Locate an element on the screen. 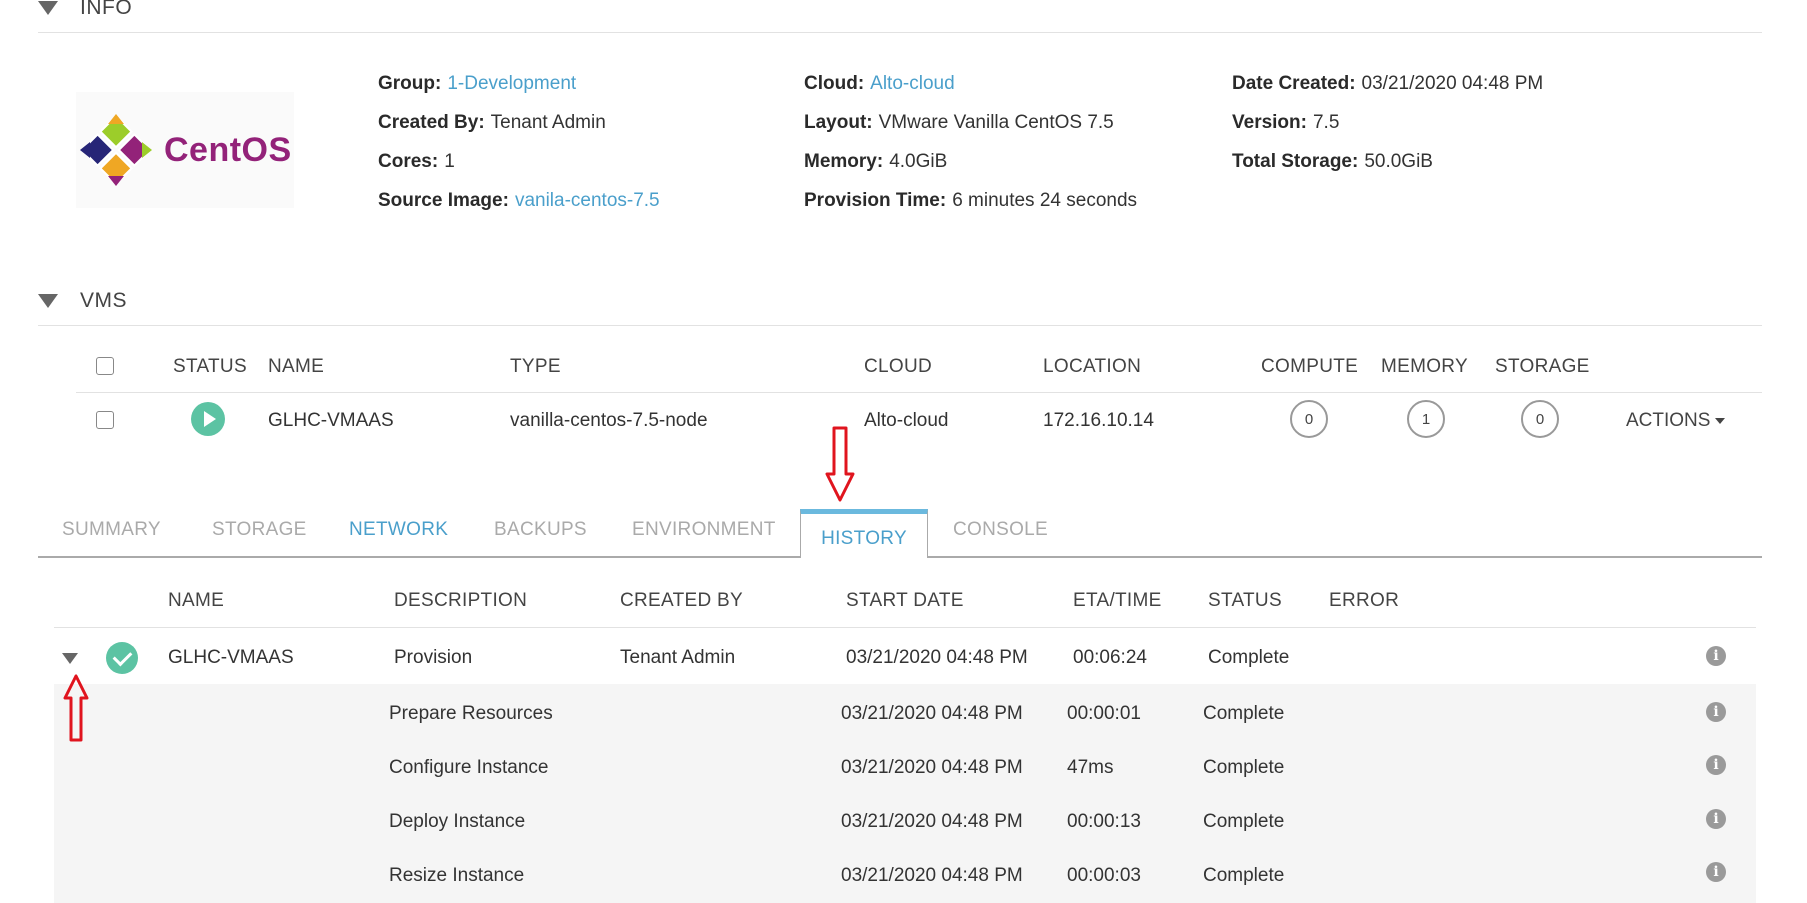  step-eta: 47ms is located at coordinates (1090, 767).